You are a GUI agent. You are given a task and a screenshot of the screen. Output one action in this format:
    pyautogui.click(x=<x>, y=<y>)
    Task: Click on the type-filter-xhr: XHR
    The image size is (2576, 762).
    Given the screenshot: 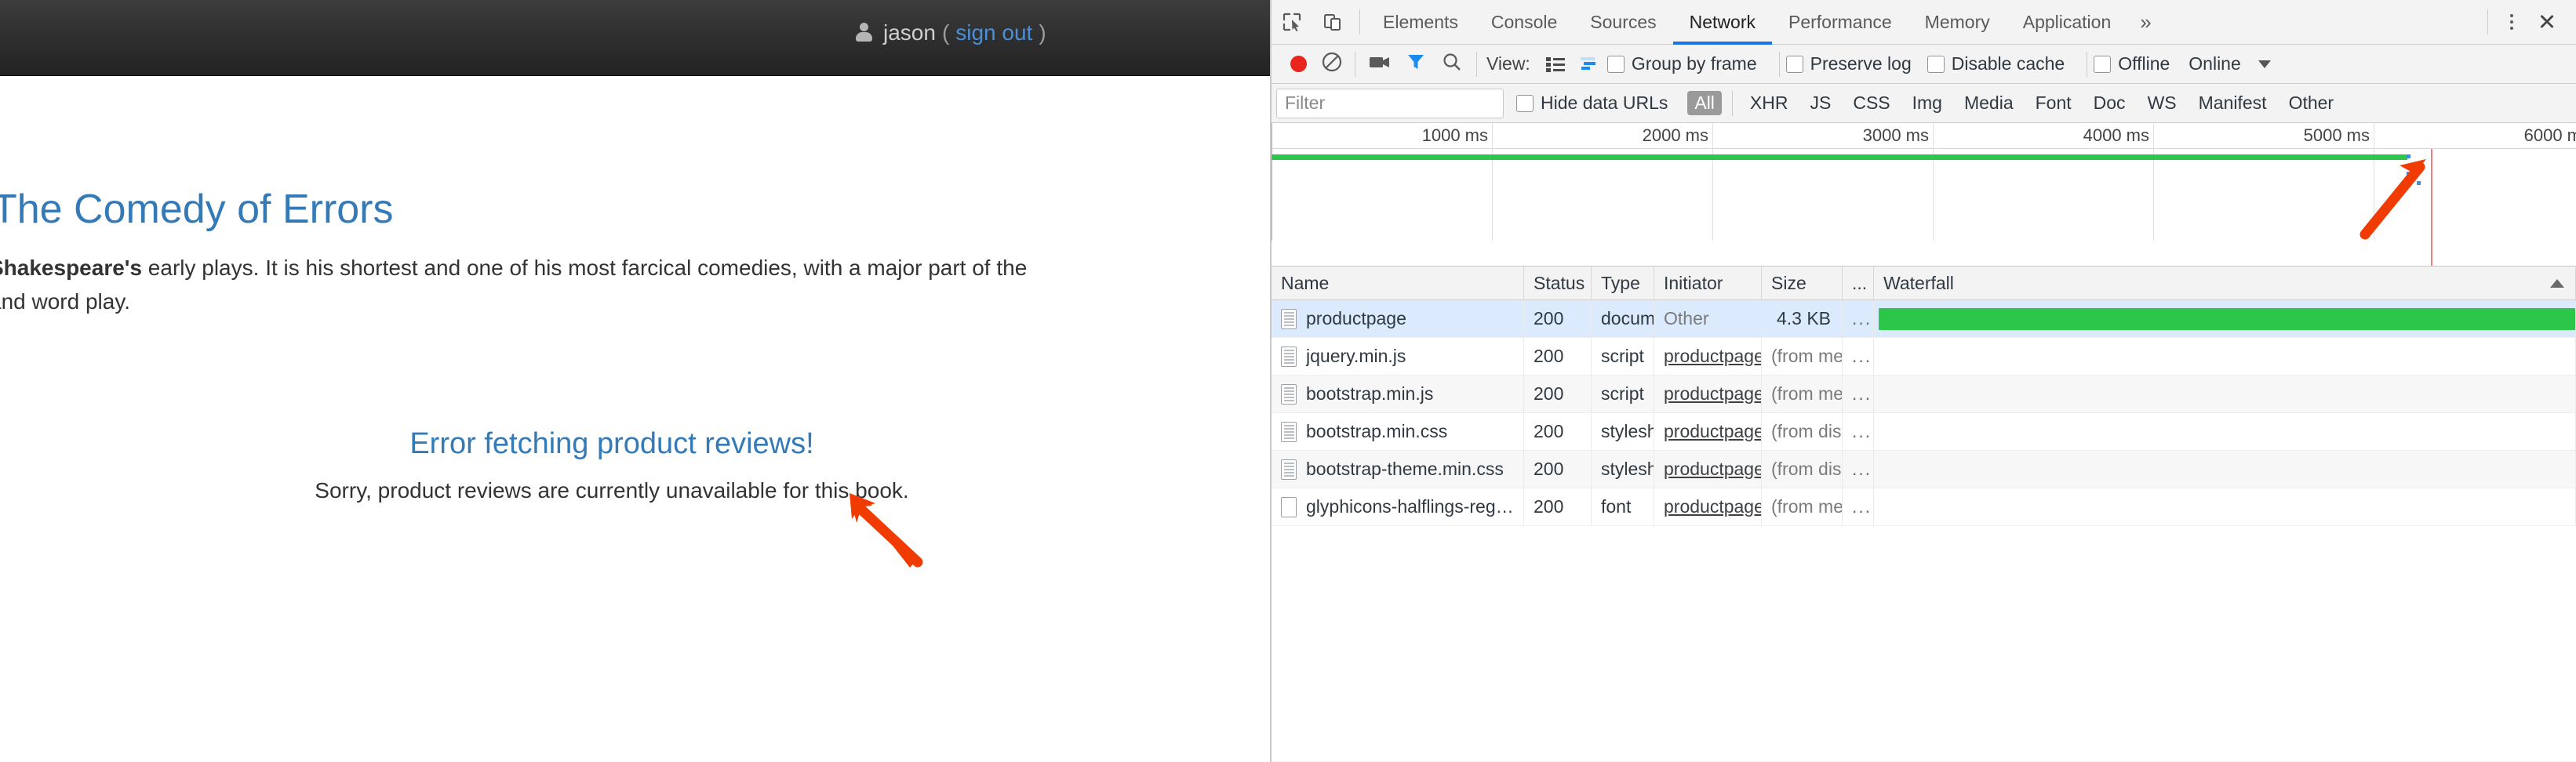 What is the action you would take?
    pyautogui.click(x=1770, y=103)
    